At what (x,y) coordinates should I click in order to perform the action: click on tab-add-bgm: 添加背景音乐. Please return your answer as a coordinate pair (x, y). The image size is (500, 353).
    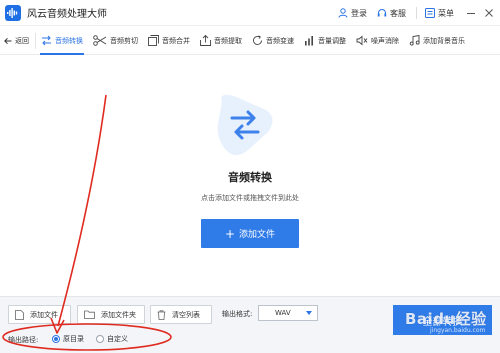
    Looking at the image, I should click on (437, 41).